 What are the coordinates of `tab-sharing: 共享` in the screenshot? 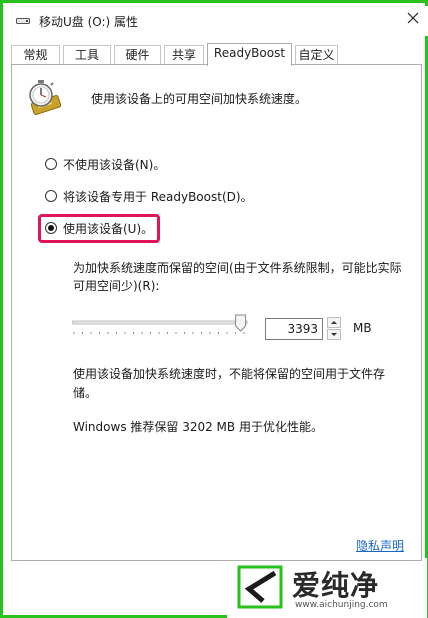 It's located at (184, 55).